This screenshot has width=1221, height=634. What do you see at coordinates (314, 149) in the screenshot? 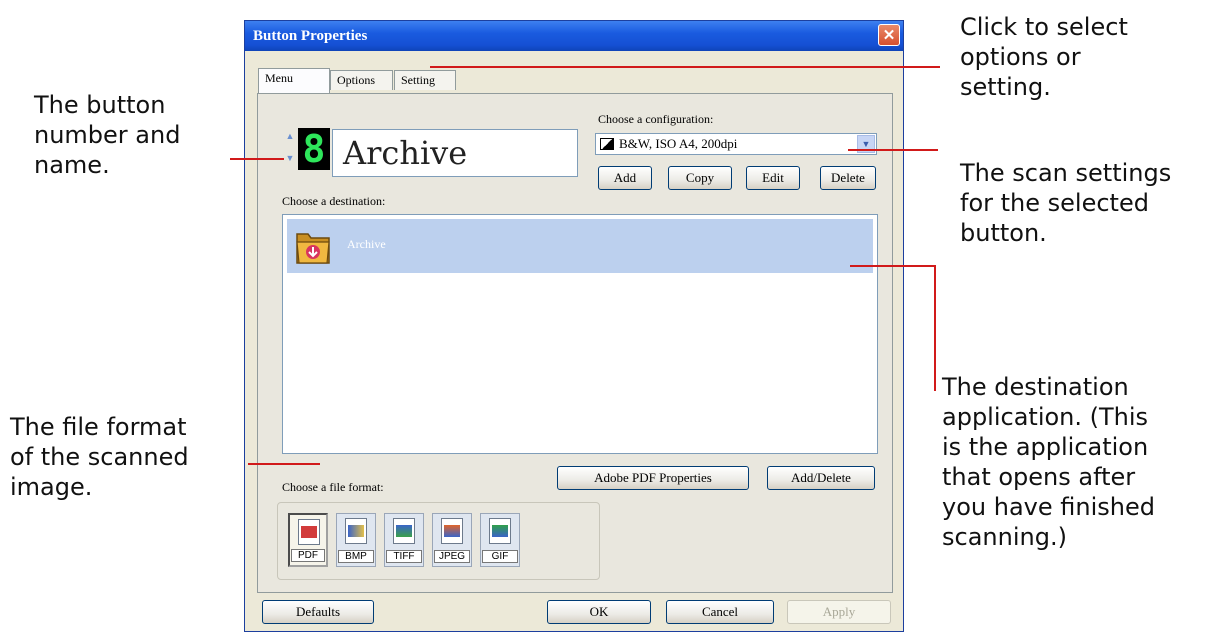
I see `button-number-display: 8` at bounding box center [314, 149].